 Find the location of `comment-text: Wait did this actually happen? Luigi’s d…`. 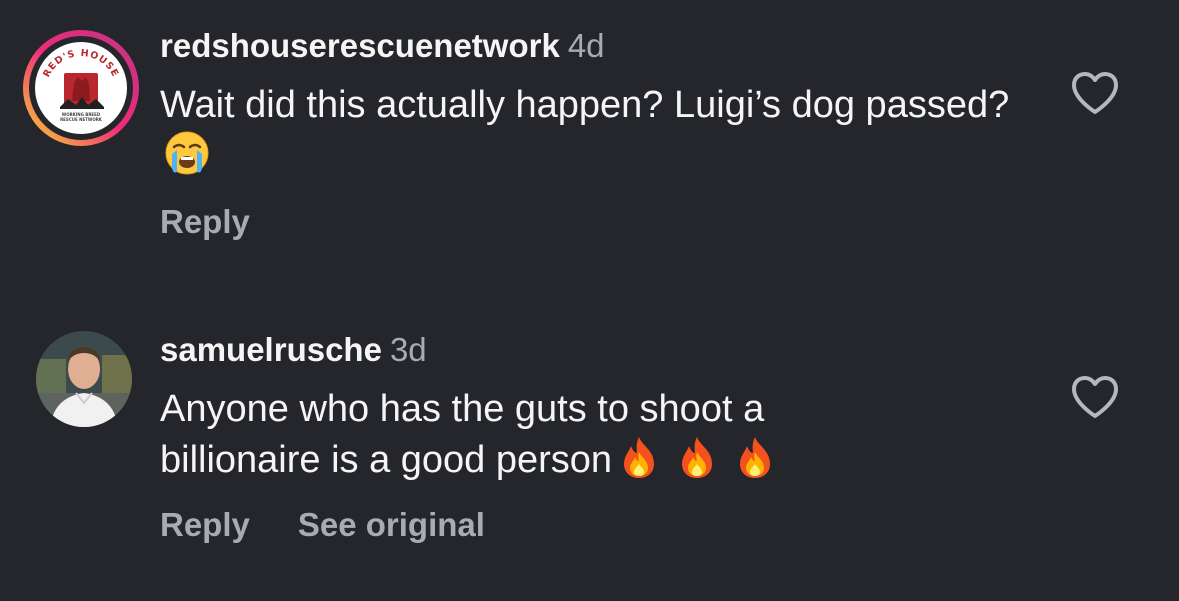

comment-text: Wait did this actually happen? Luigi’s d… is located at coordinates (585, 105).